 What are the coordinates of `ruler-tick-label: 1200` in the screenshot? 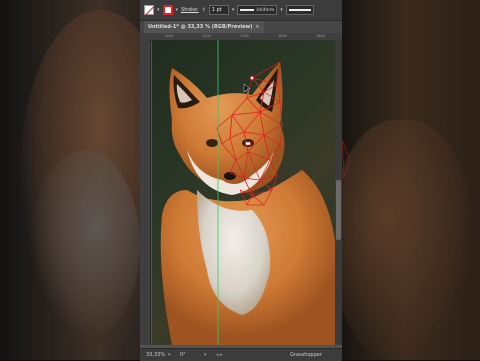 It's located at (206, 36).